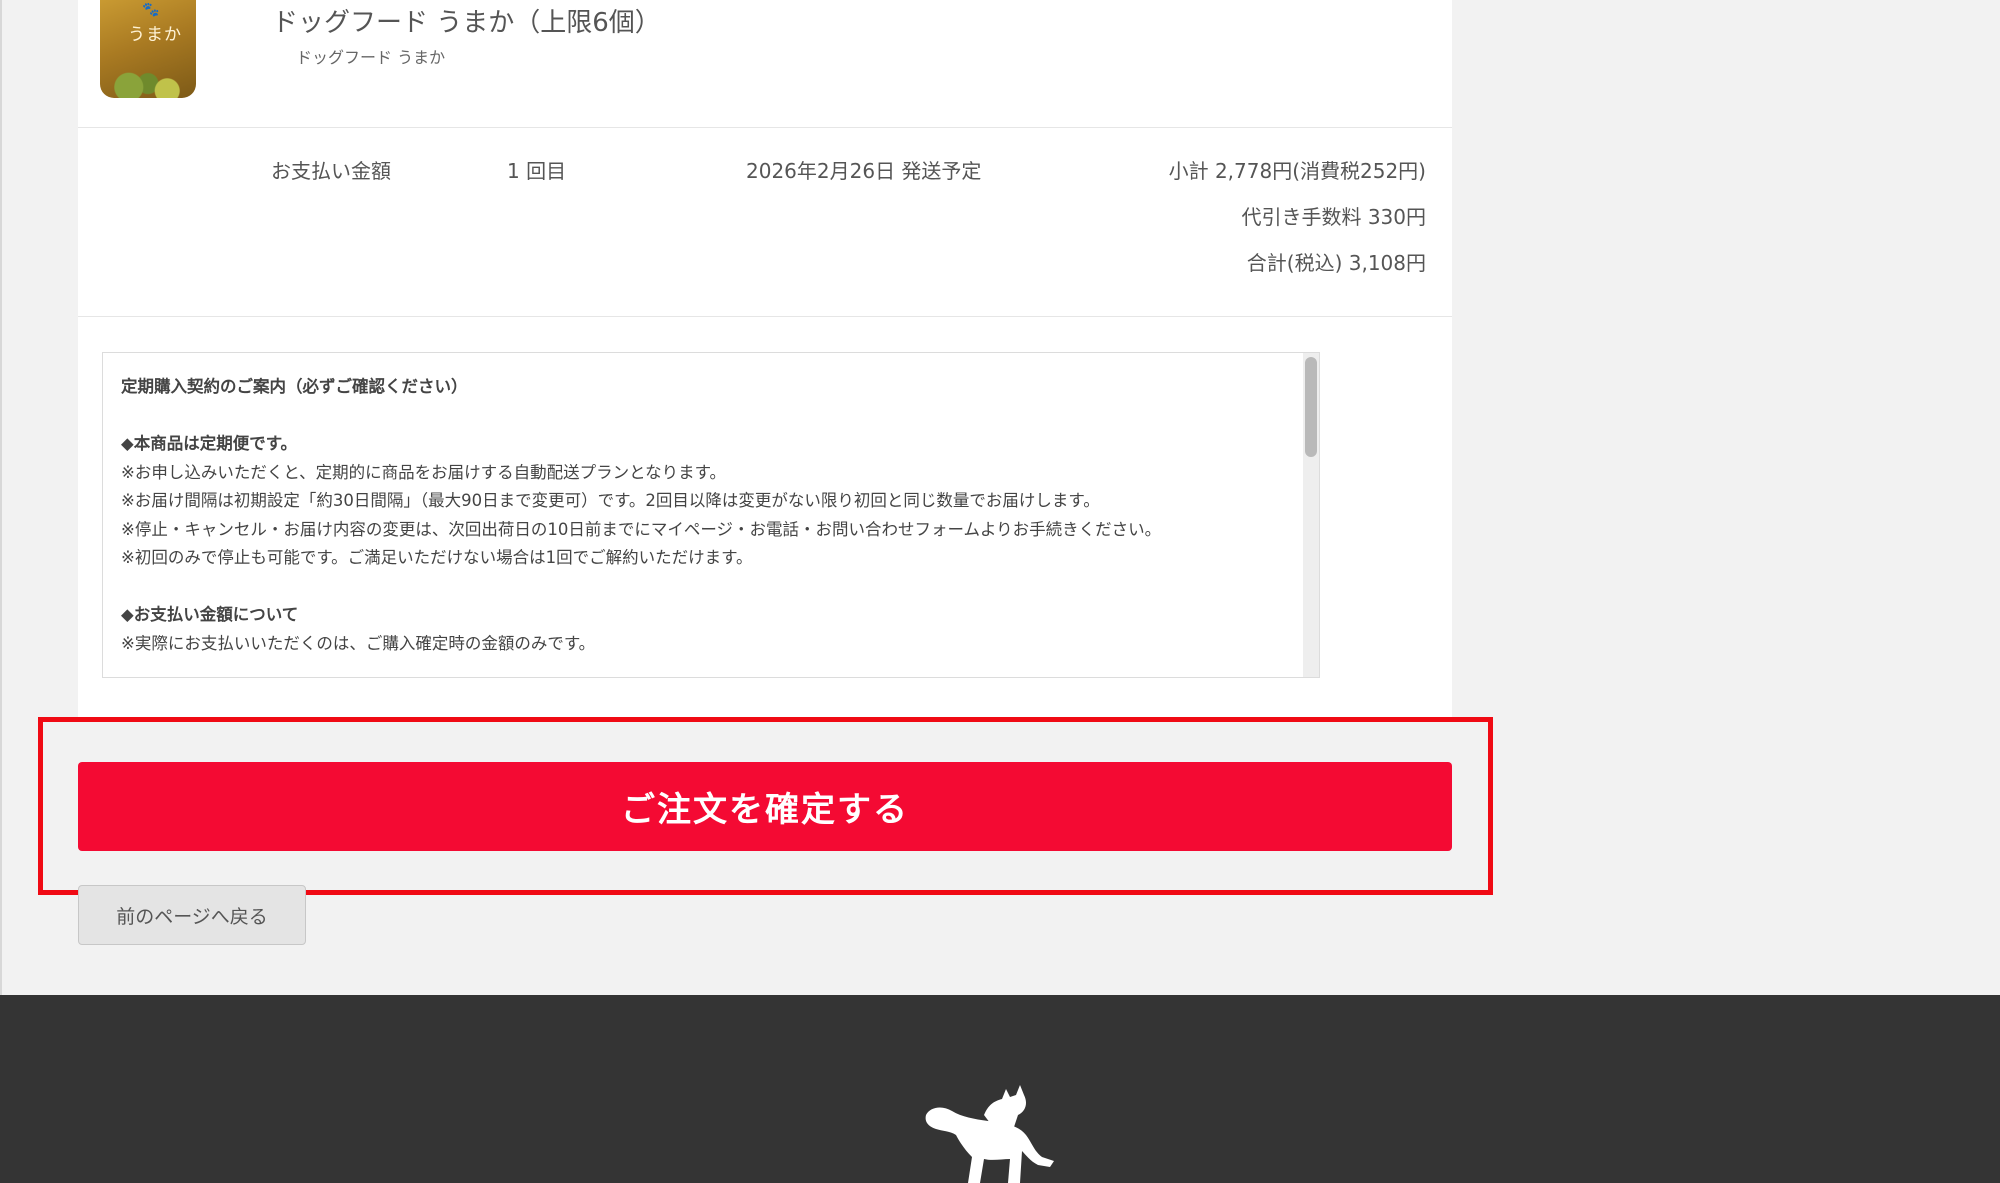  I want to click on product-image-decoration, so click(148, 80).